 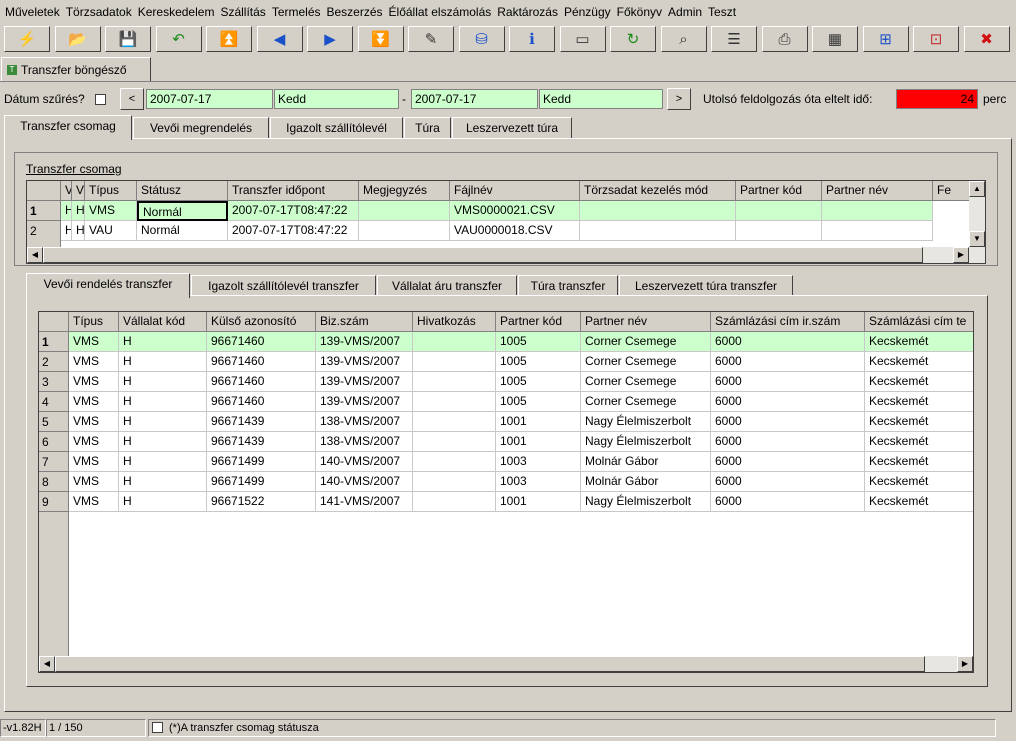 What do you see at coordinates (788, 322) in the screenshot?
I see `column-header: Számlázási cím ir.szám` at bounding box center [788, 322].